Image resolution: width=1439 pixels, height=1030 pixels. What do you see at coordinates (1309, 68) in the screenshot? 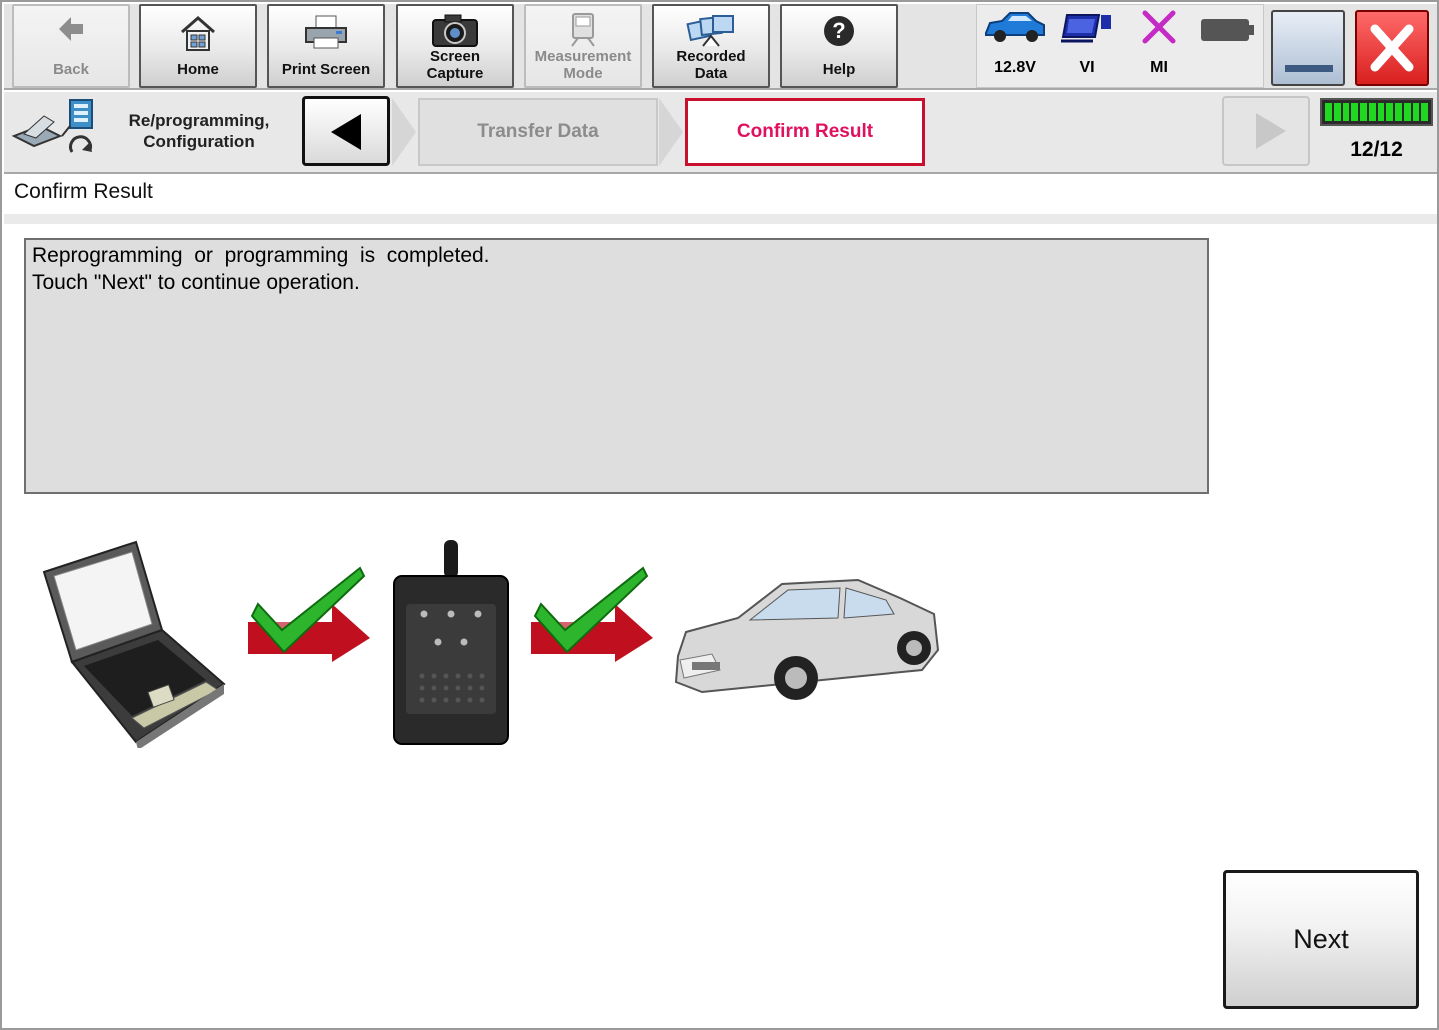
I see `minimize-icon` at bounding box center [1309, 68].